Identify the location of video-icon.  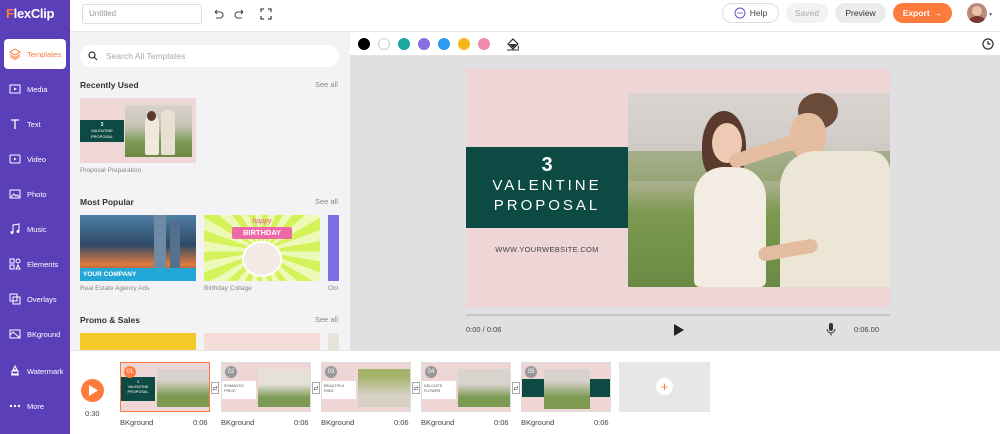
(15, 159).